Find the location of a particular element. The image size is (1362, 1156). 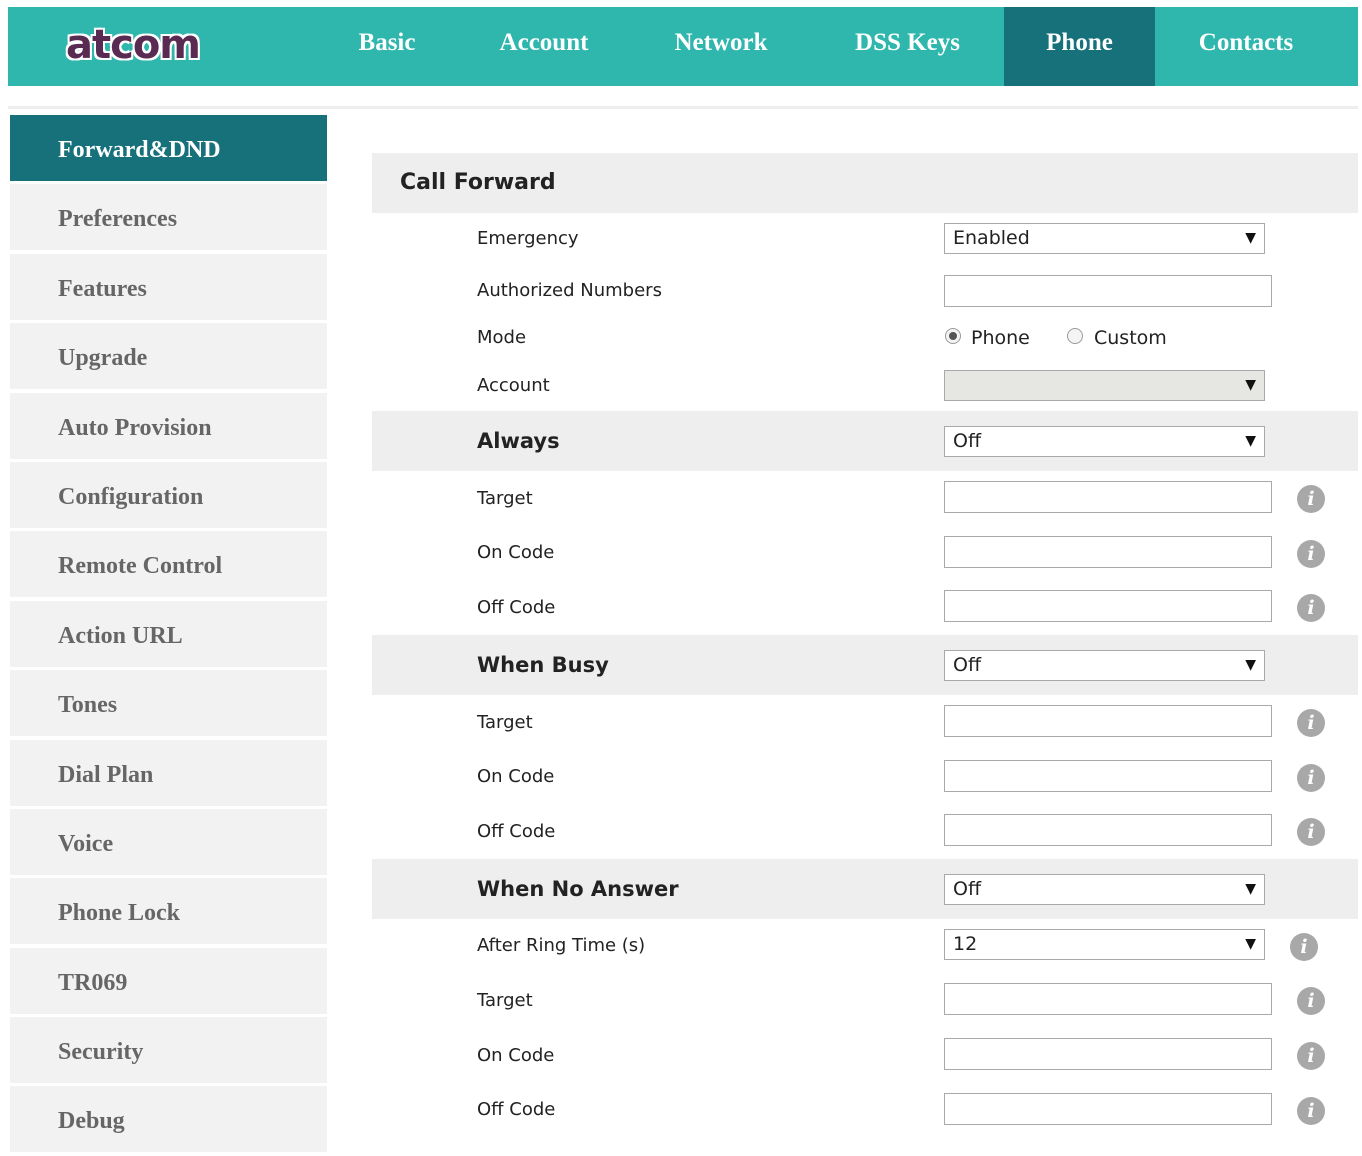

when-no-answer-select: Off ▼ is located at coordinates (1104, 889).